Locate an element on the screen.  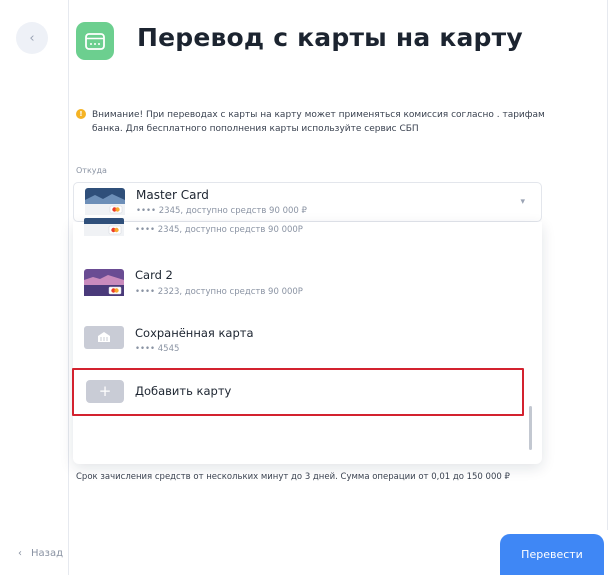
card-details: •••• 2345, доступно средств 90 000Р is located at coordinates (219, 230).